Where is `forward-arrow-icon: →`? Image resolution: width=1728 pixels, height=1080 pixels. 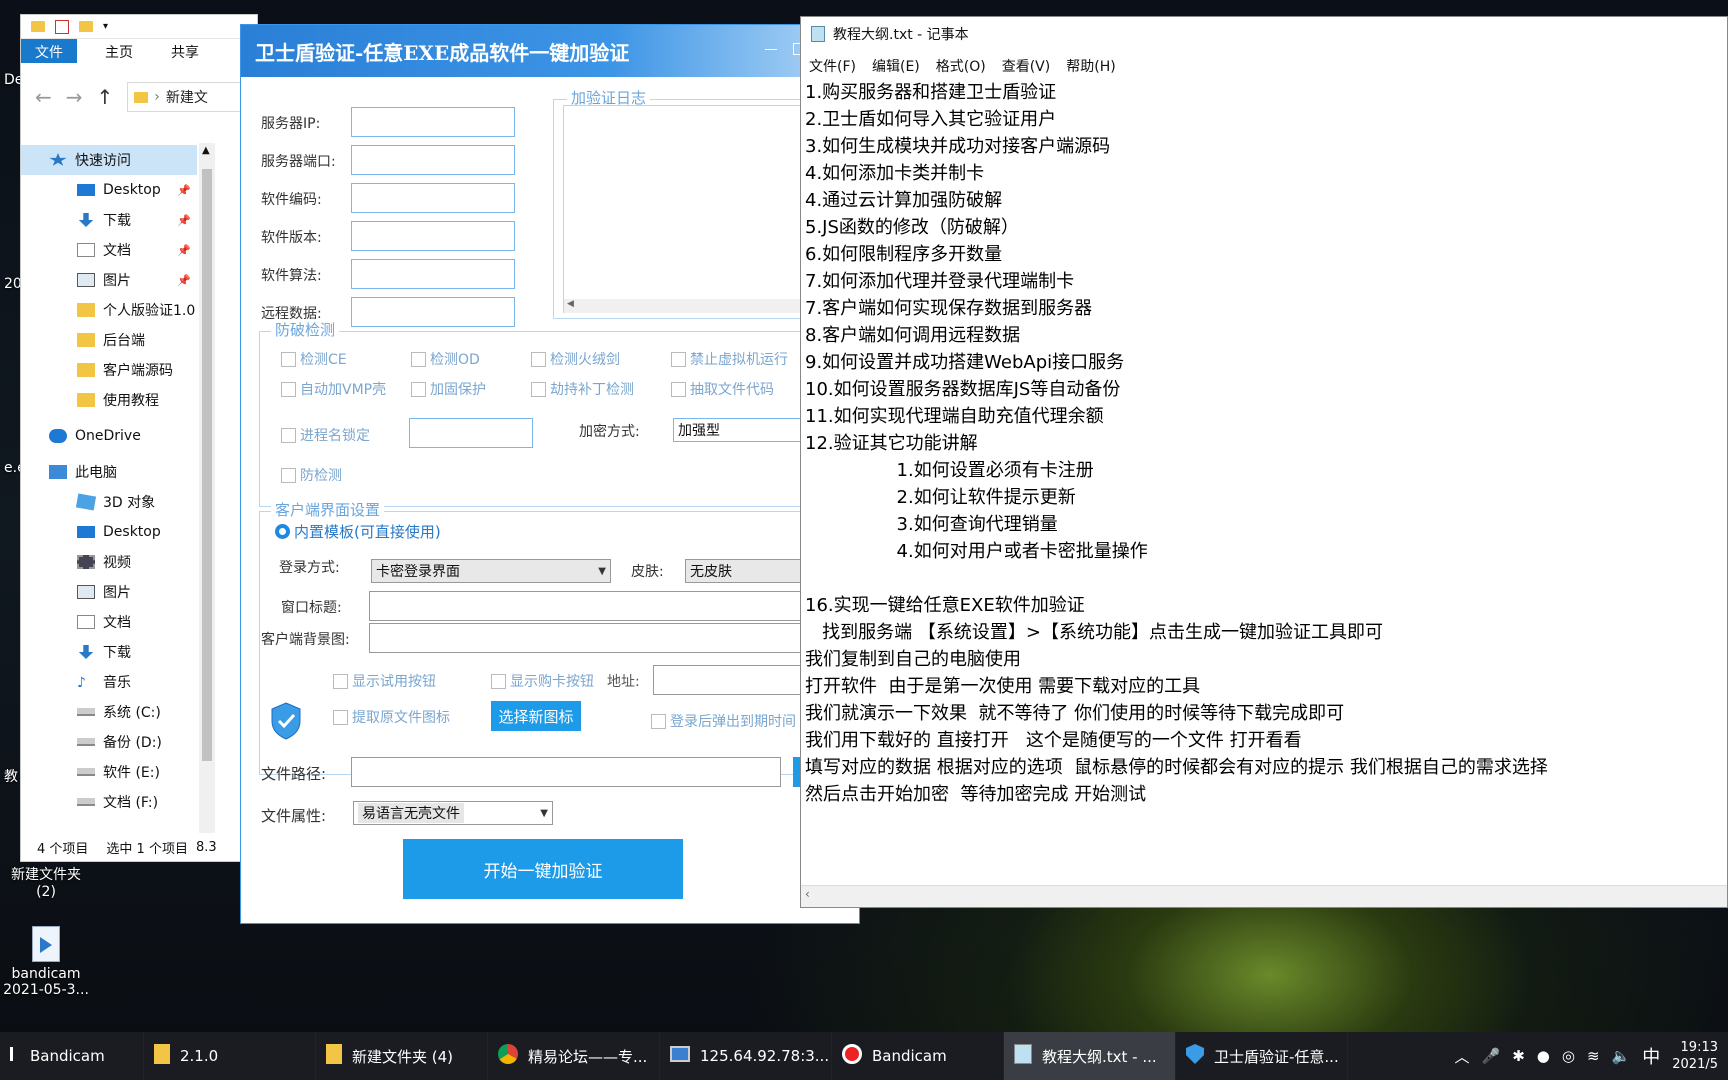 forward-arrow-icon: → is located at coordinates (74, 97).